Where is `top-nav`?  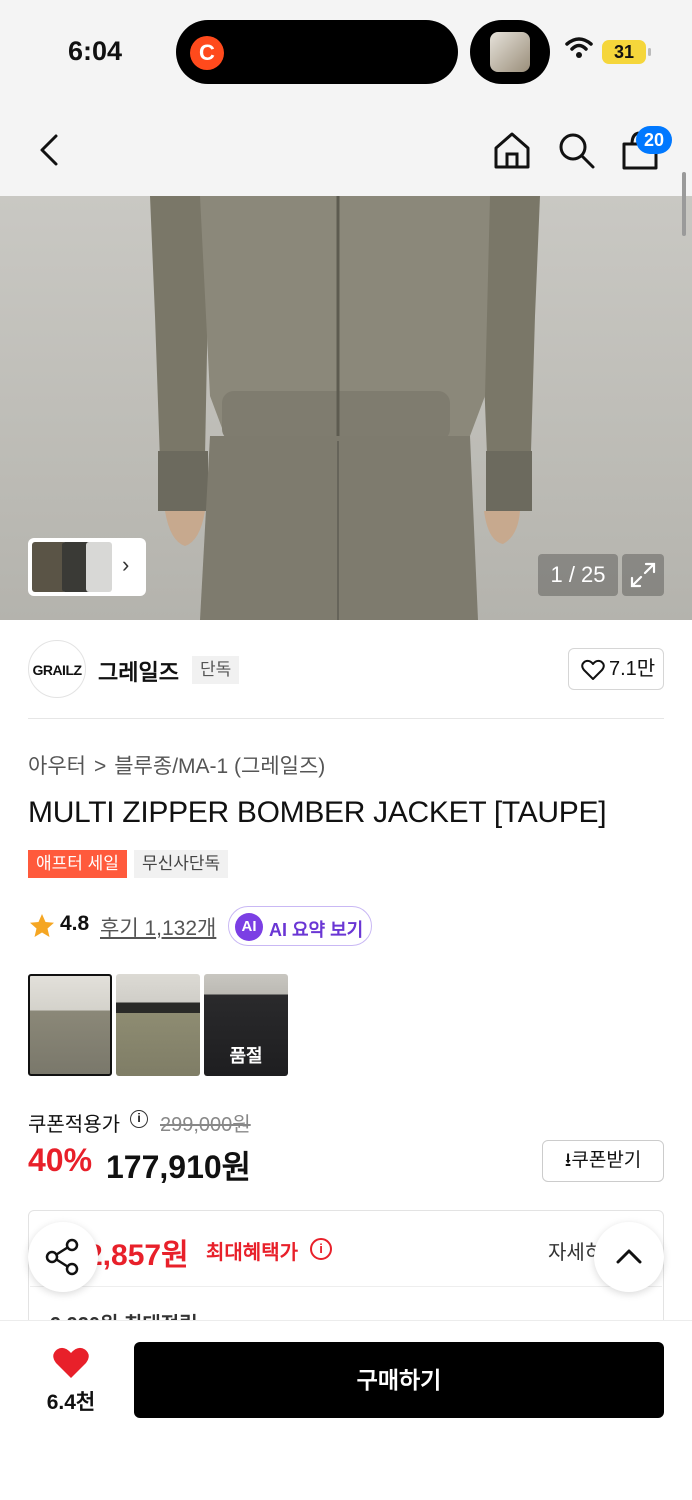 top-nav is located at coordinates (346, 148).